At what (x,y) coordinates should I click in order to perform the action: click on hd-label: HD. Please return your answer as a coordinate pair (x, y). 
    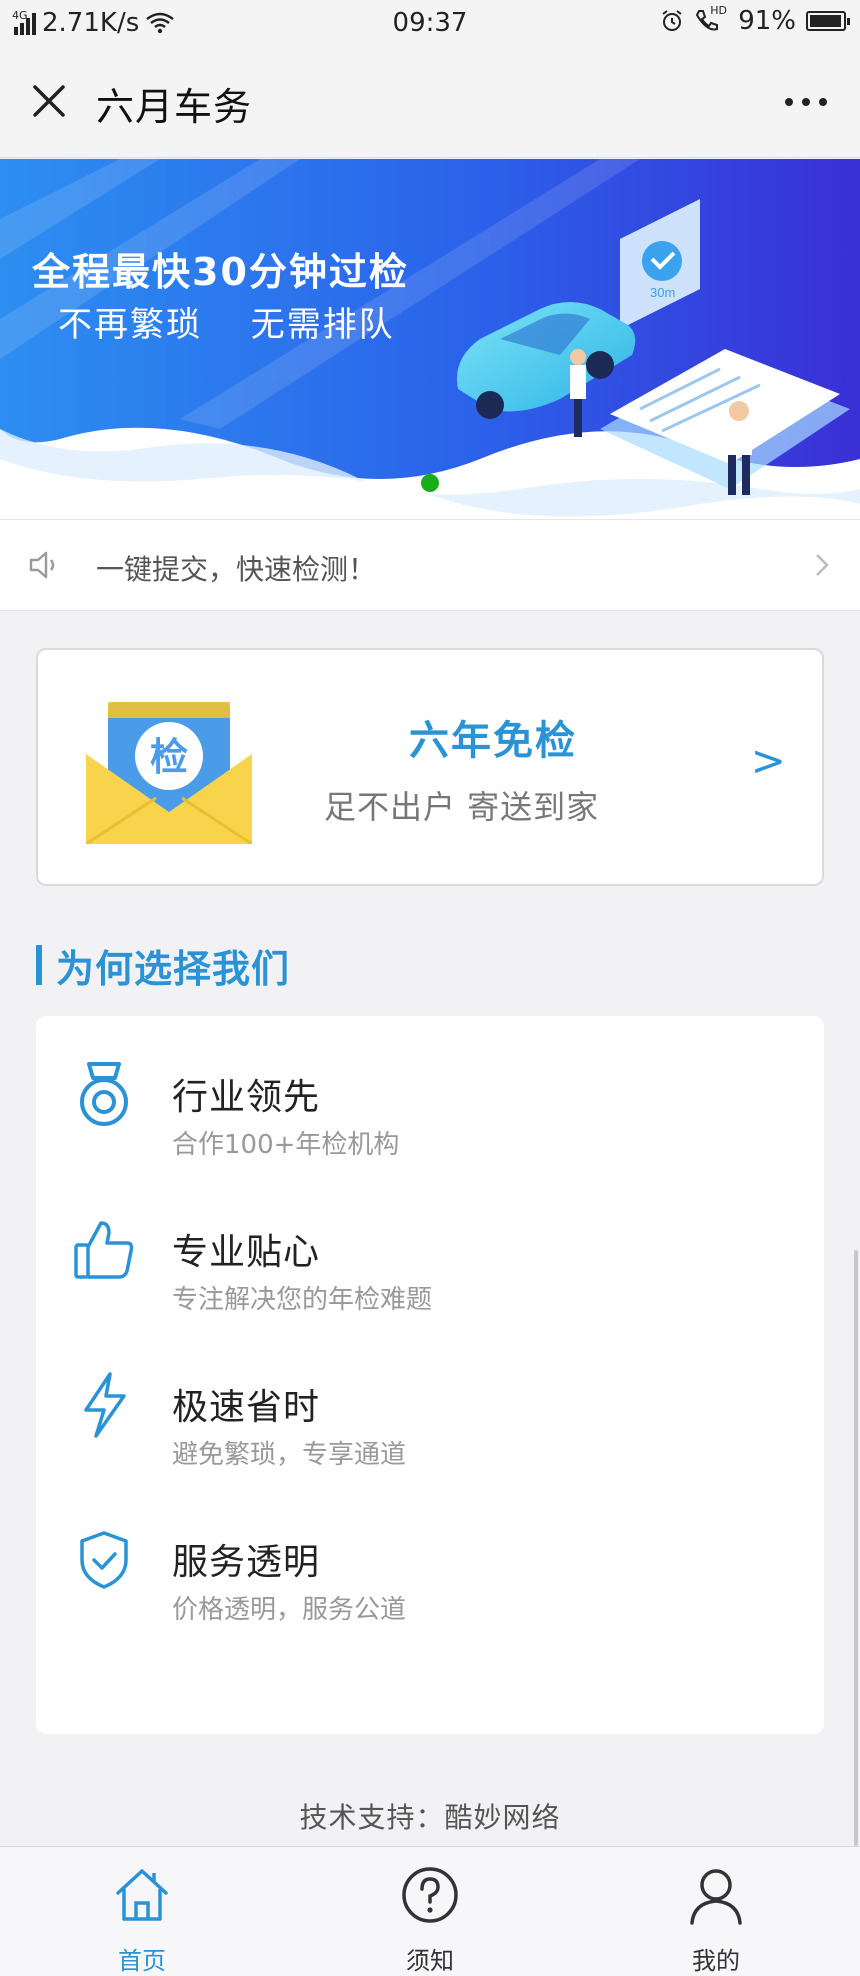
    Looking at the image, I should click on (718, 10).